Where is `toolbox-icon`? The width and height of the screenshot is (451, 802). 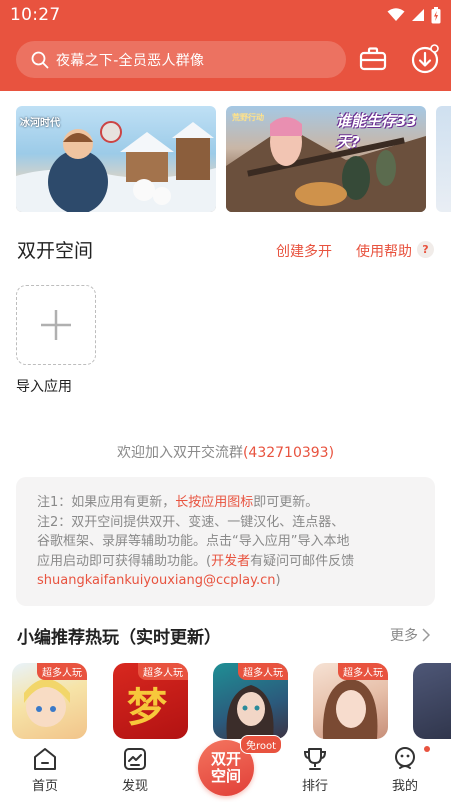
toolbox-icon is located at coordinates (373, 59).